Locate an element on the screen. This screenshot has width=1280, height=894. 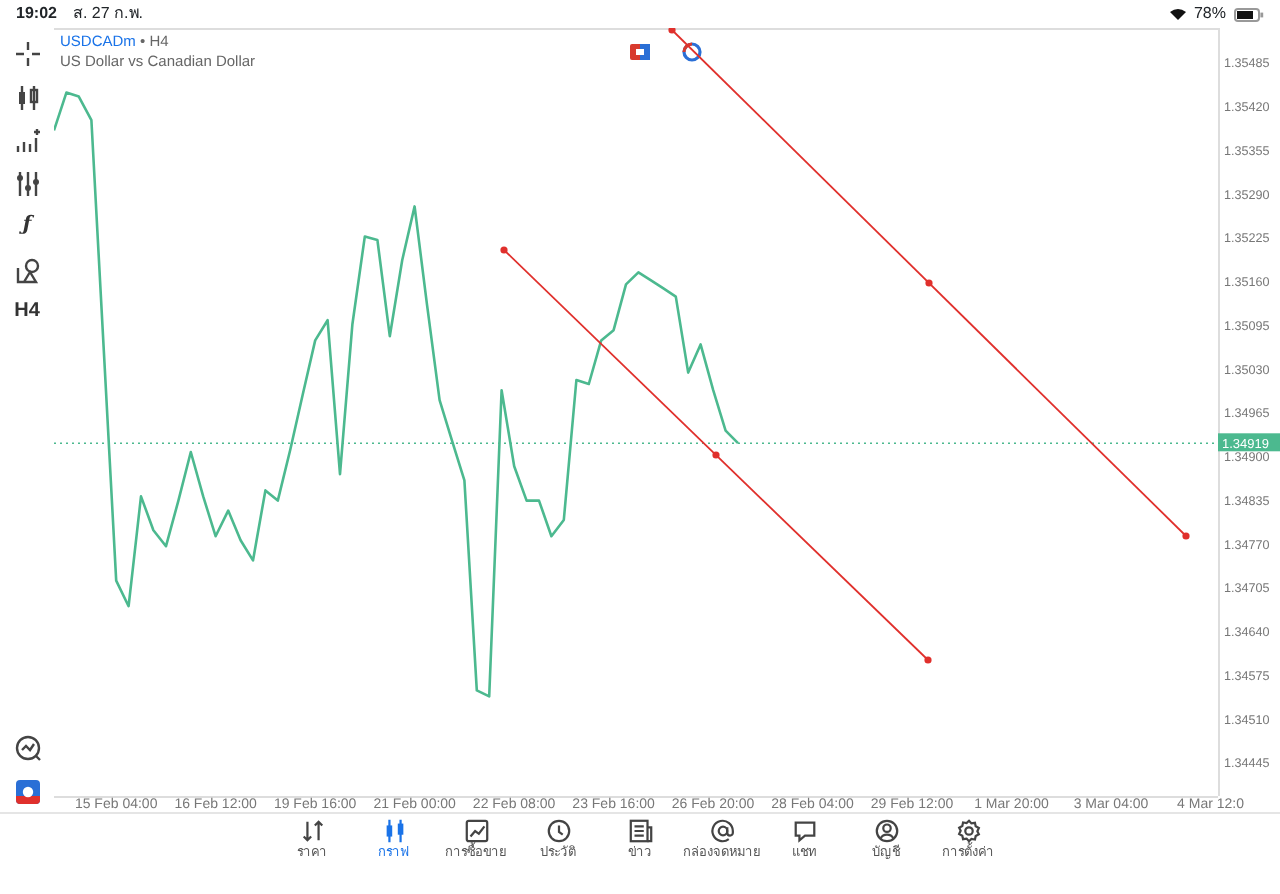
chat-icon is located at coordinates (804, 831).